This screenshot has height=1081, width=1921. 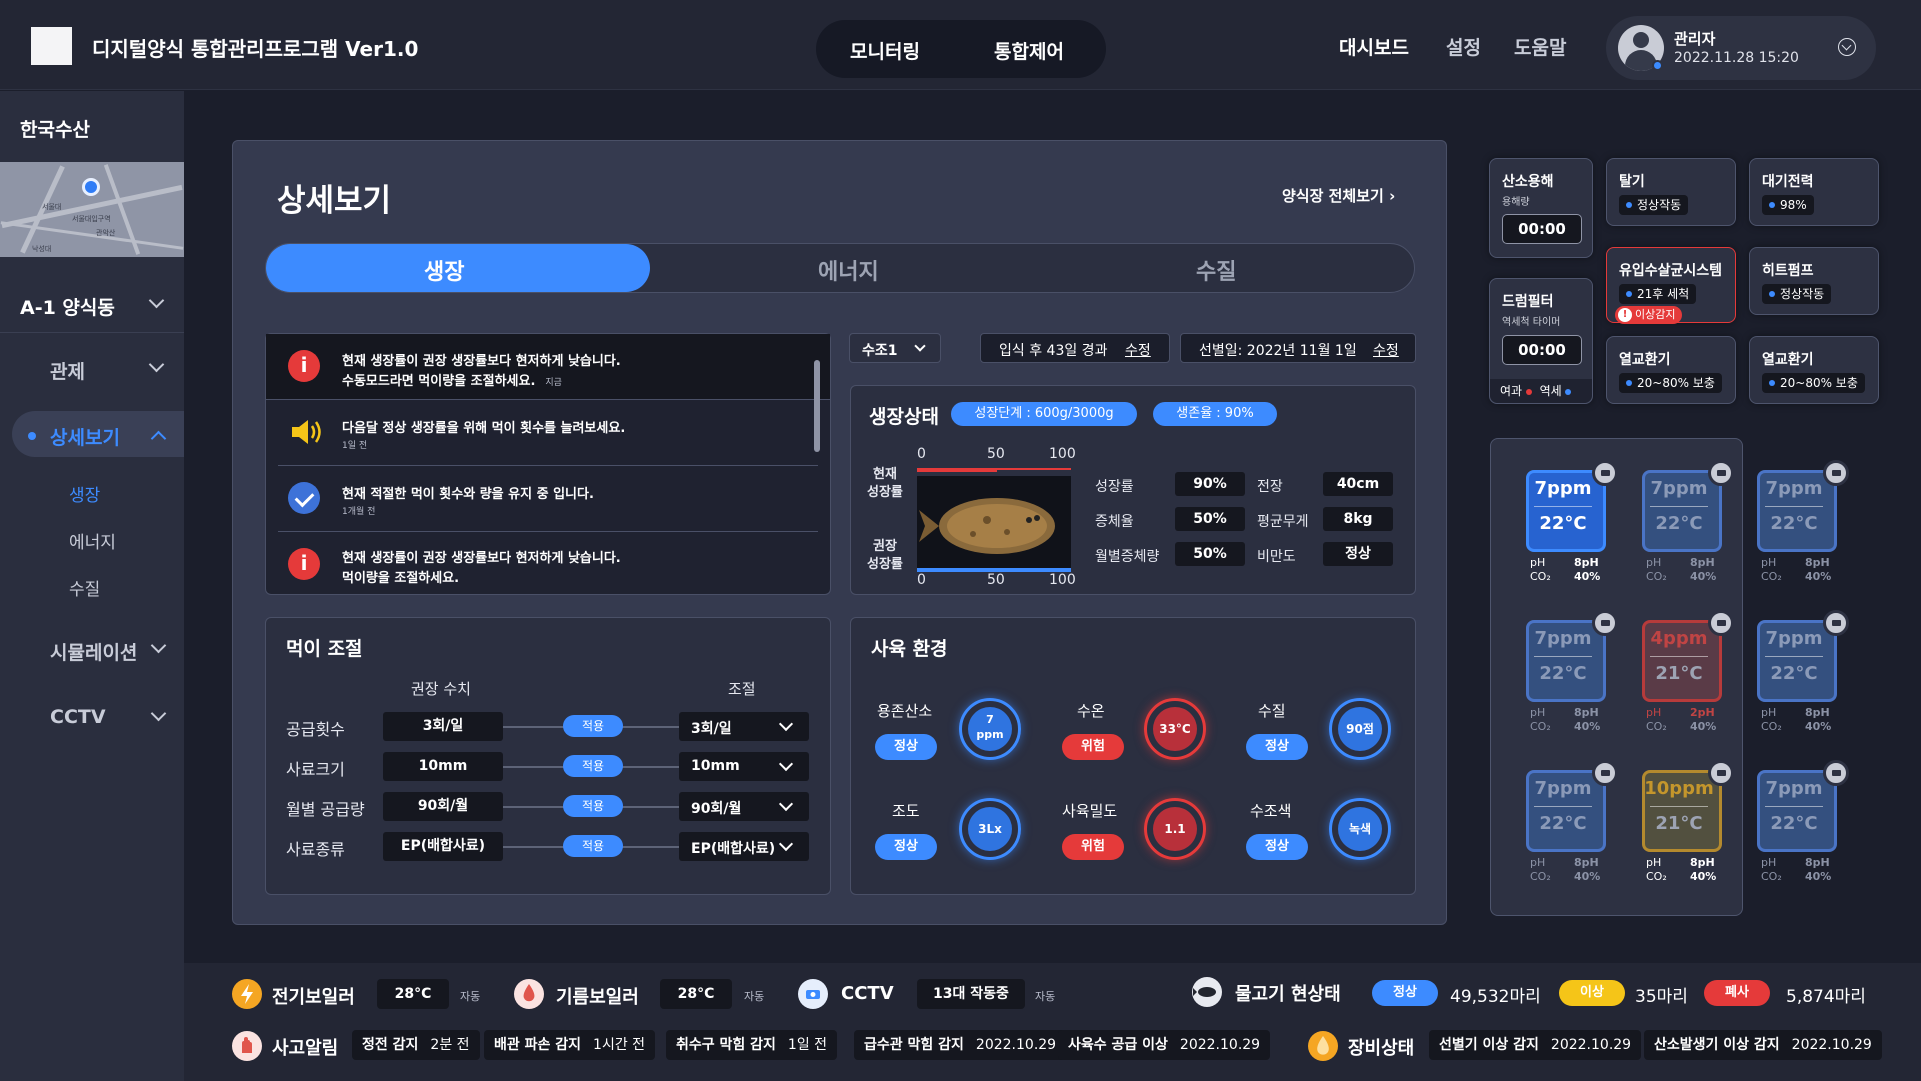 What do you see at coordinates (960, 1045) in the screenshot?
I see `accident-item: 급수관 막힘 감지 2022.10.29` at bounding box center [960, 1045].